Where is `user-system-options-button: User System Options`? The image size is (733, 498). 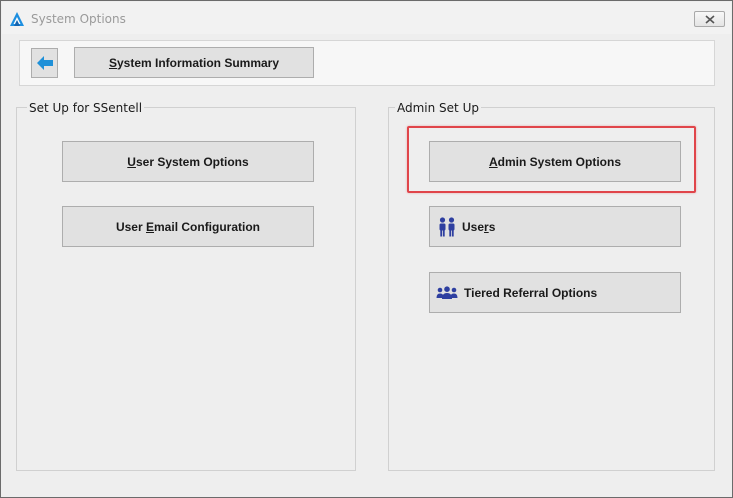 user-system-options-button: User System Options is located at coordinates (188, 161).